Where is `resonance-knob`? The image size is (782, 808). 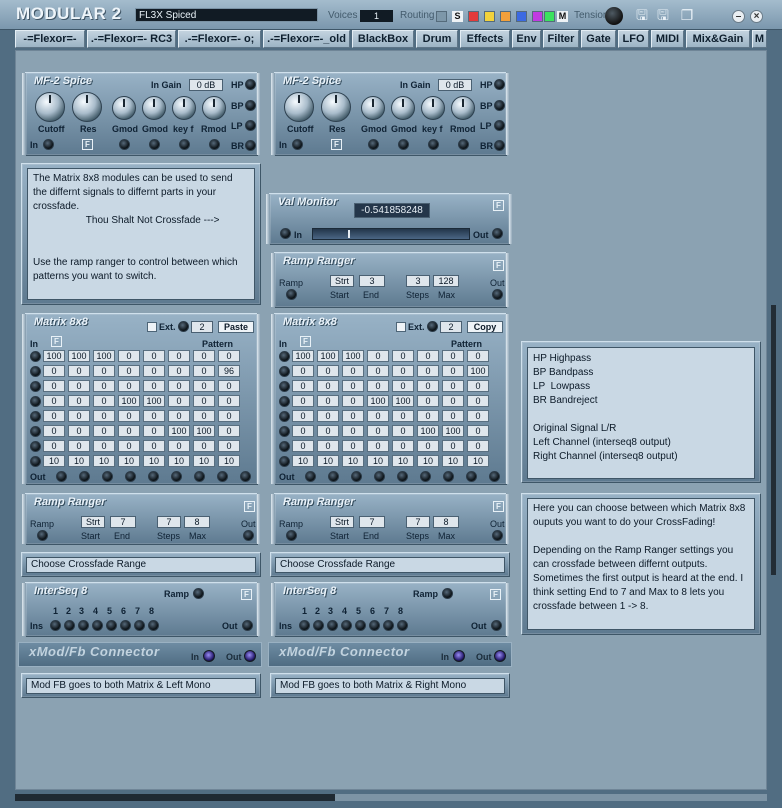
resonance-knob is located at coordinates (87, 107).